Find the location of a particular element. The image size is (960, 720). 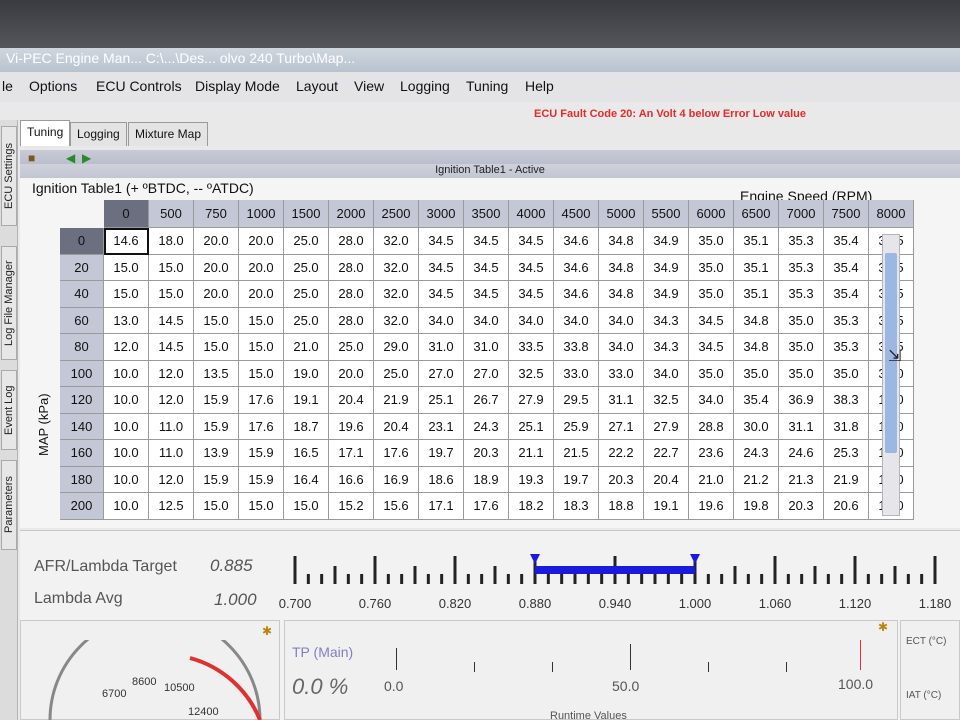

table-cell: 16.6 is located at coordinates (351, 479).